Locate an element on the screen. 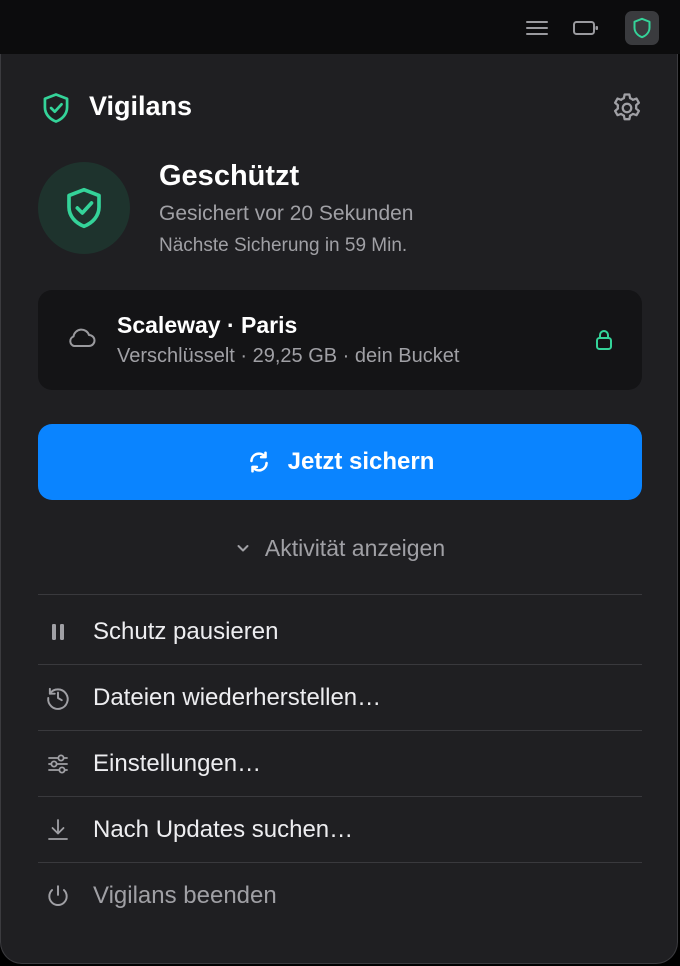  storage-provider: Scaleway · Paris is located at coordinates (207, 325).